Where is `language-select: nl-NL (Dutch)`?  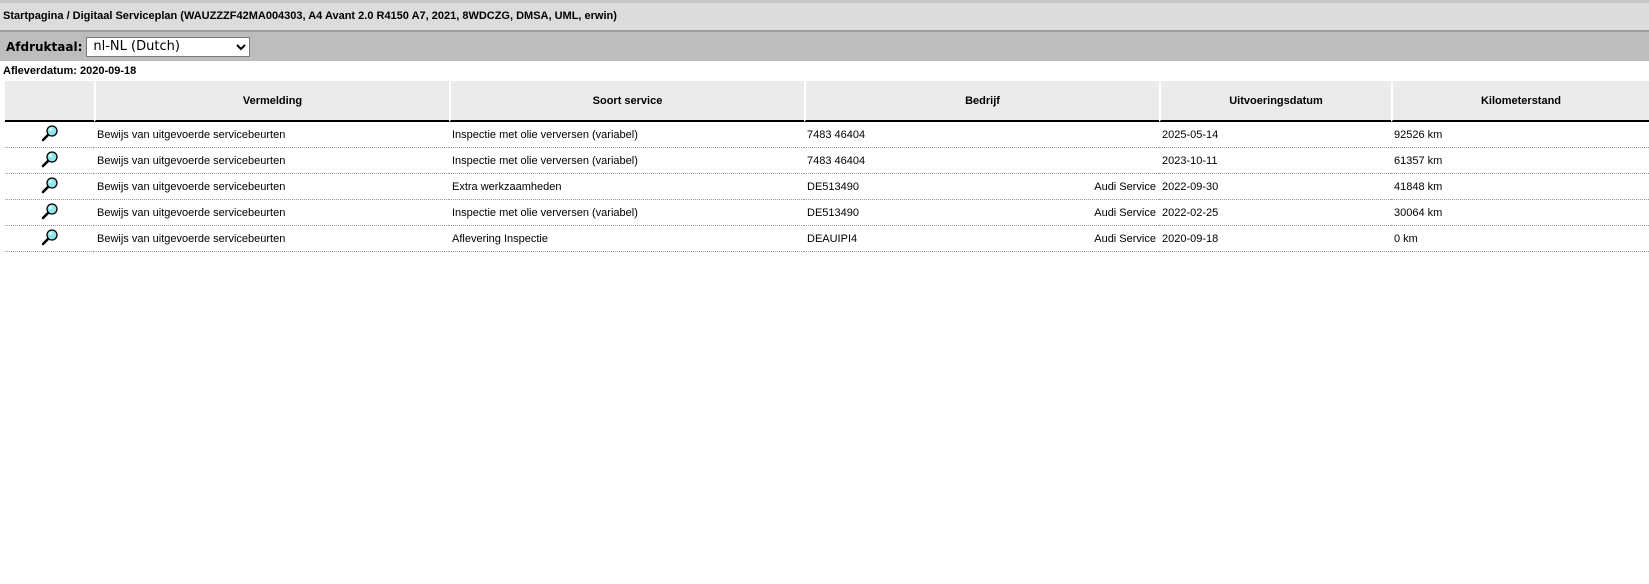
language-select: nl-NL (Dutch) is located at coordinates (168, 46).